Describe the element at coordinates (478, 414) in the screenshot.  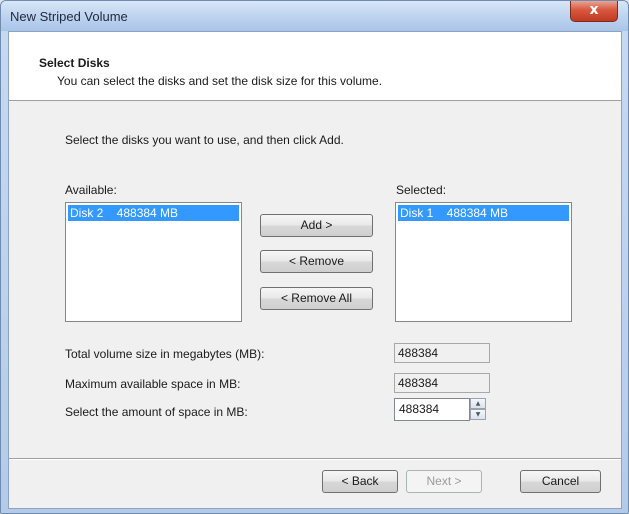
I see `spin-down-icon: ▼` at that location.